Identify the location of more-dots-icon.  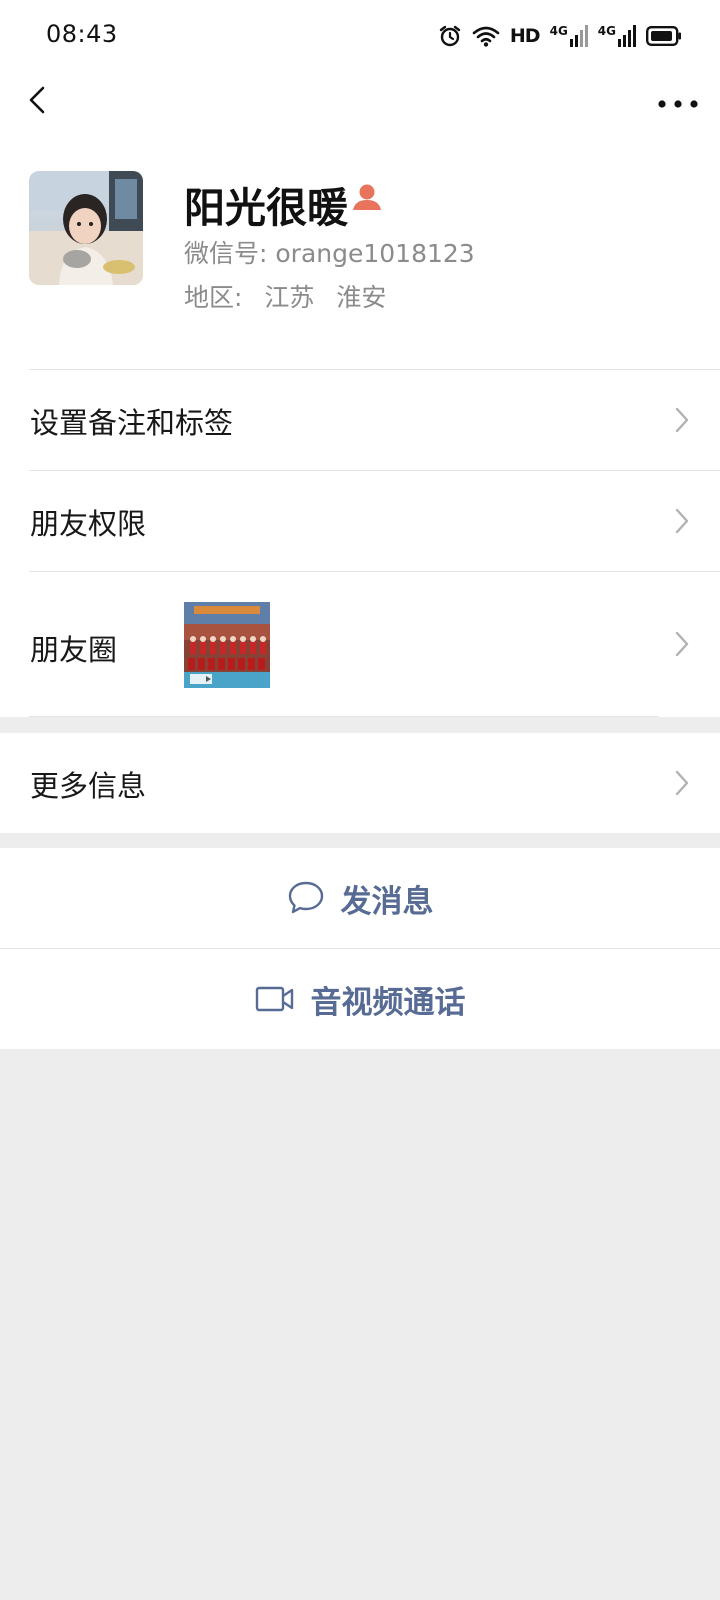
(678, 104).